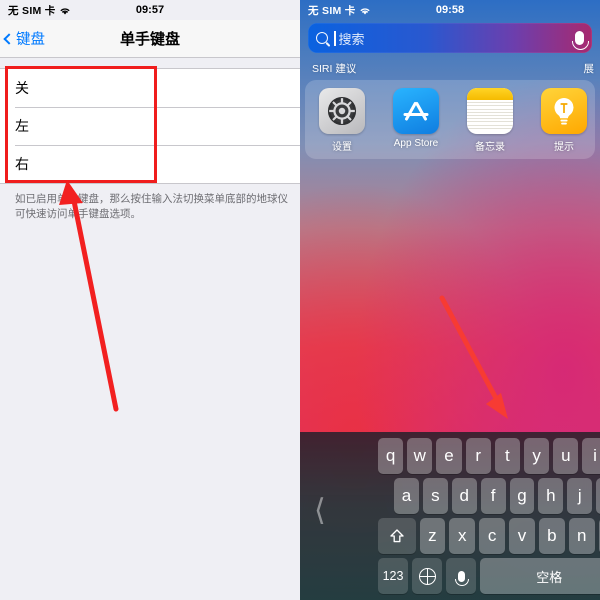  Describe the element at coordinates (393, 576) in the screenshot. I see `numeric-key: 123` at that location.